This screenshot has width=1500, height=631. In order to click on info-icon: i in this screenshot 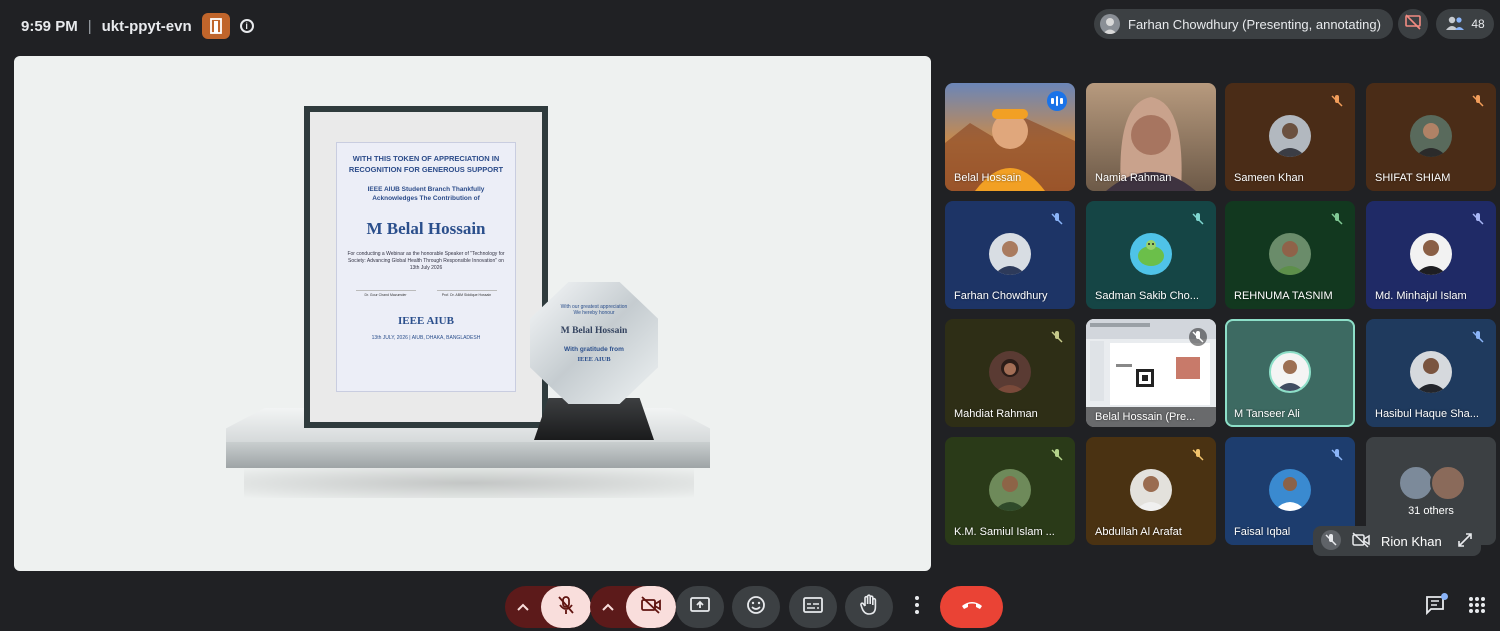, I will do `click(246, 26)`.